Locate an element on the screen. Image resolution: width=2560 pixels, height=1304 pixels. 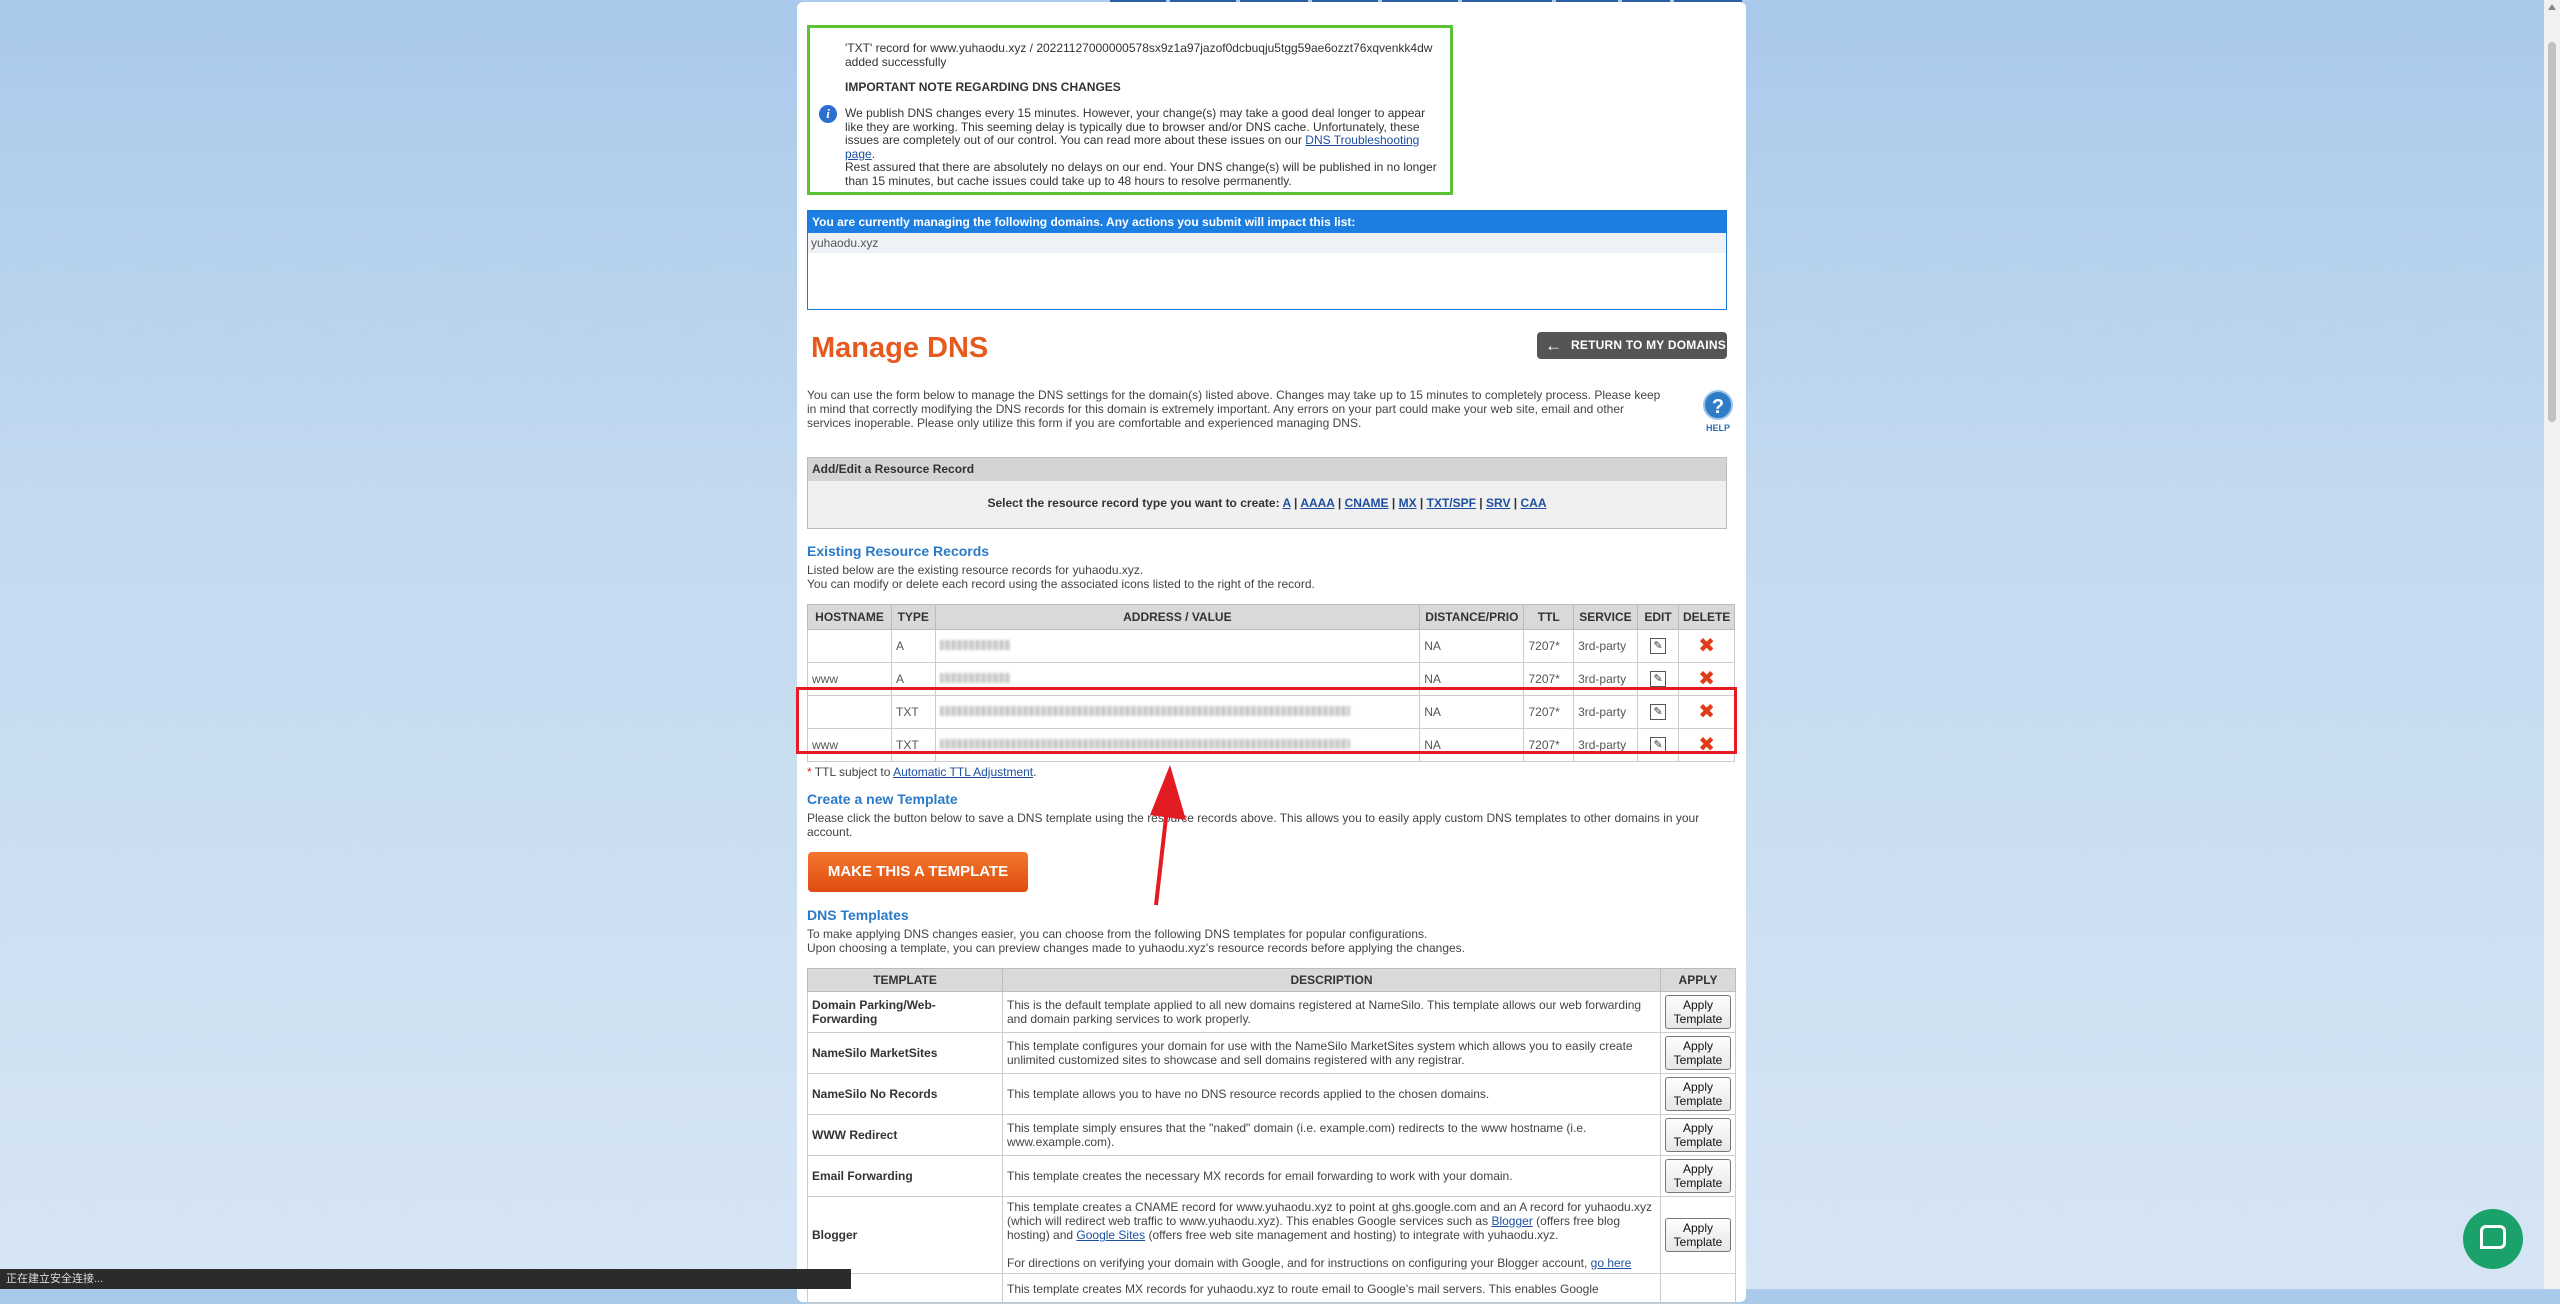
chat-bubble-icon is located at coordinates (2493, 1237).